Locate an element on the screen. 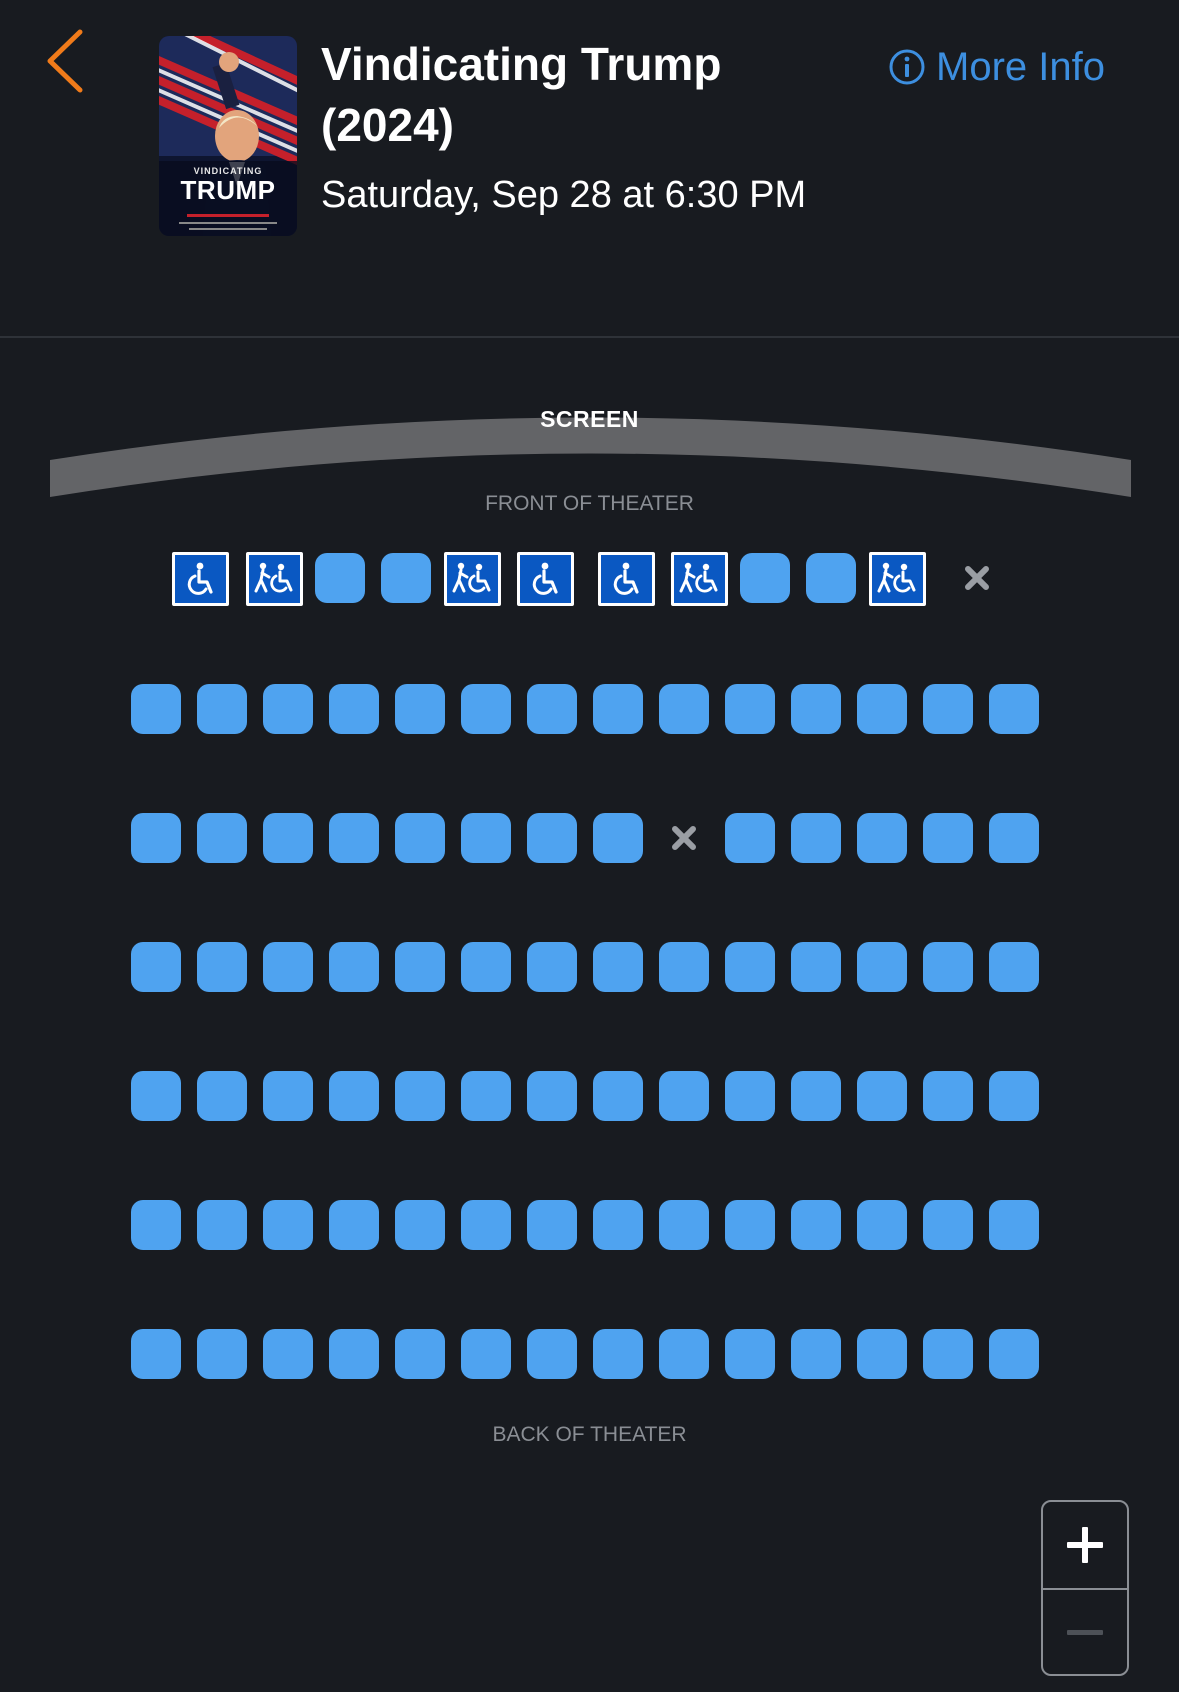 The height and width of the screenshot is (1692, 1179). unavailable-seat is located at coordinates (684, 838).